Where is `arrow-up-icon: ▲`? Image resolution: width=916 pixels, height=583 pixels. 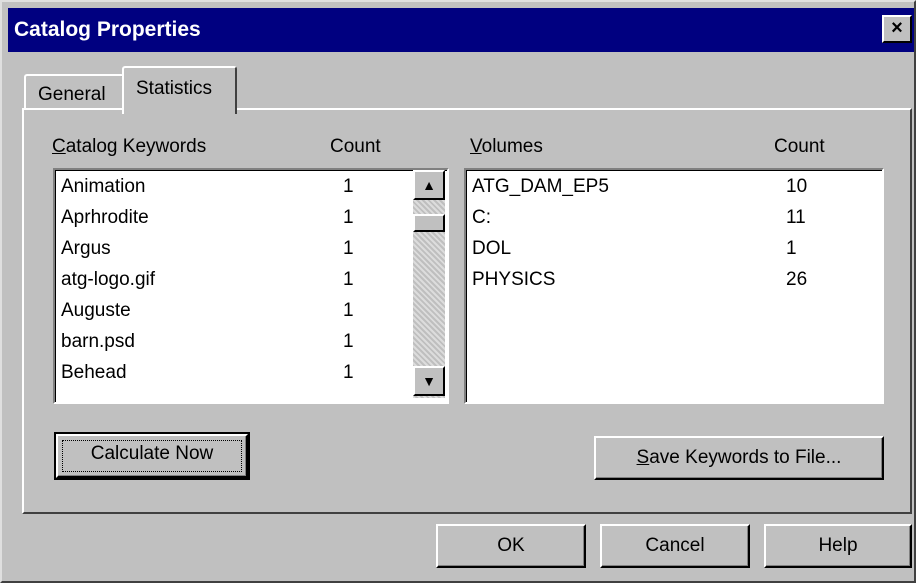 arrow-up-icon: ▲ is located at coordinates (429, 185).